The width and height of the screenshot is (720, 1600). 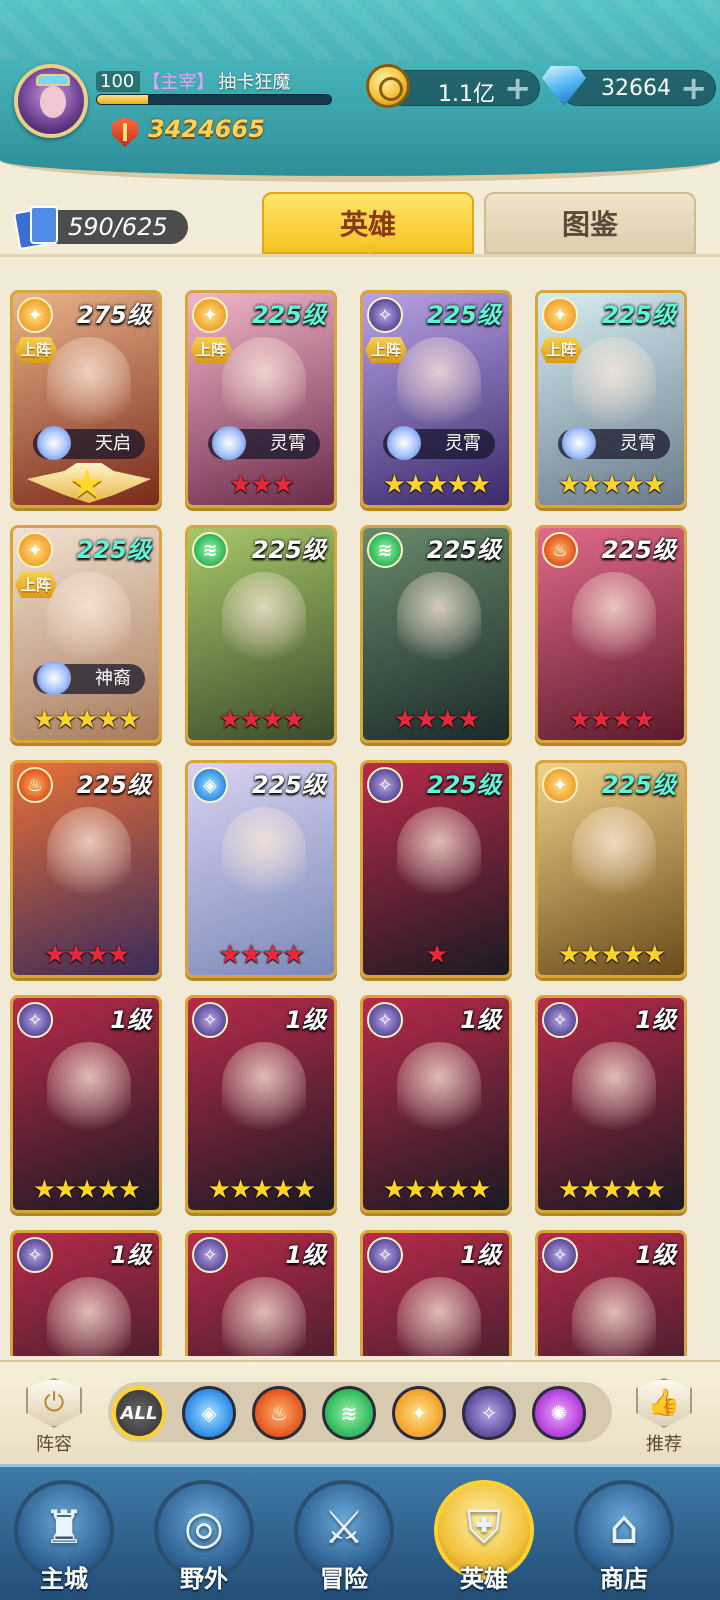 I want to click on lineup-button: ⏻ 阵容, so click(x=54, y=1417).